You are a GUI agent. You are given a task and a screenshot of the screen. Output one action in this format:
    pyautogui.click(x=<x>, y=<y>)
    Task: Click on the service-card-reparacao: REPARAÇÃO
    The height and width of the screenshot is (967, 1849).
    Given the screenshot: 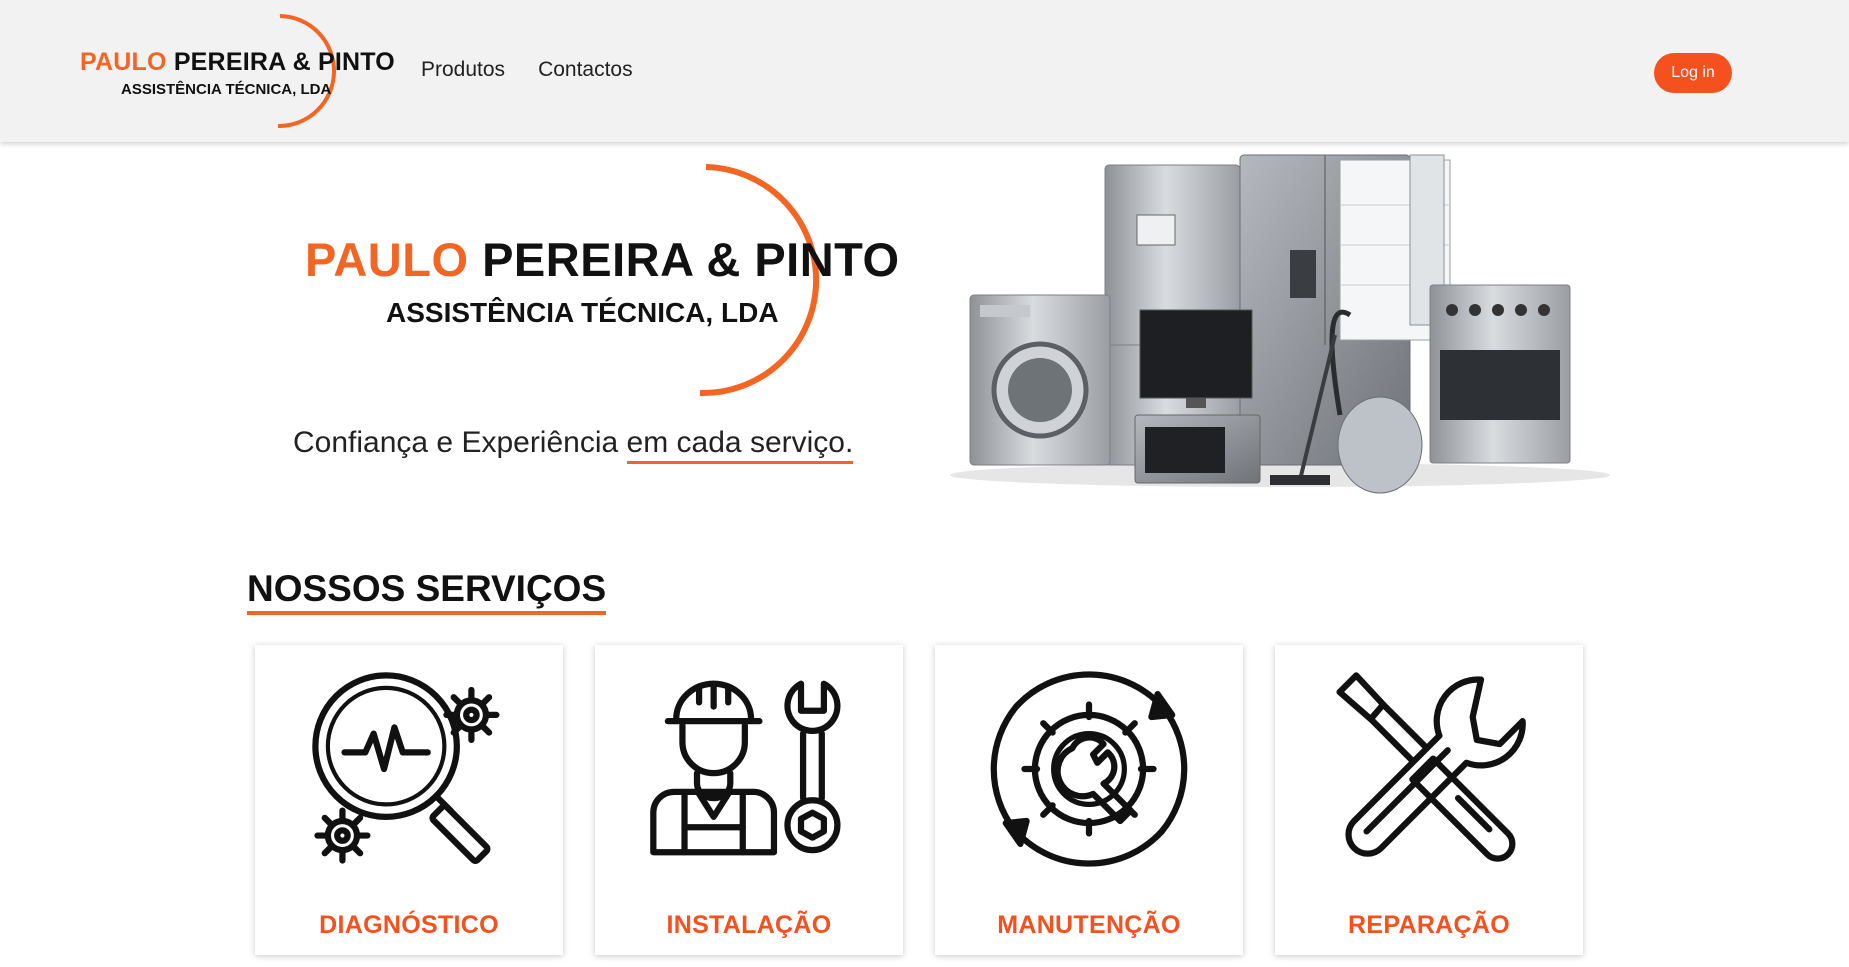 What is the action you would take?
    pyautogui.click(x=1429, y=800)
    